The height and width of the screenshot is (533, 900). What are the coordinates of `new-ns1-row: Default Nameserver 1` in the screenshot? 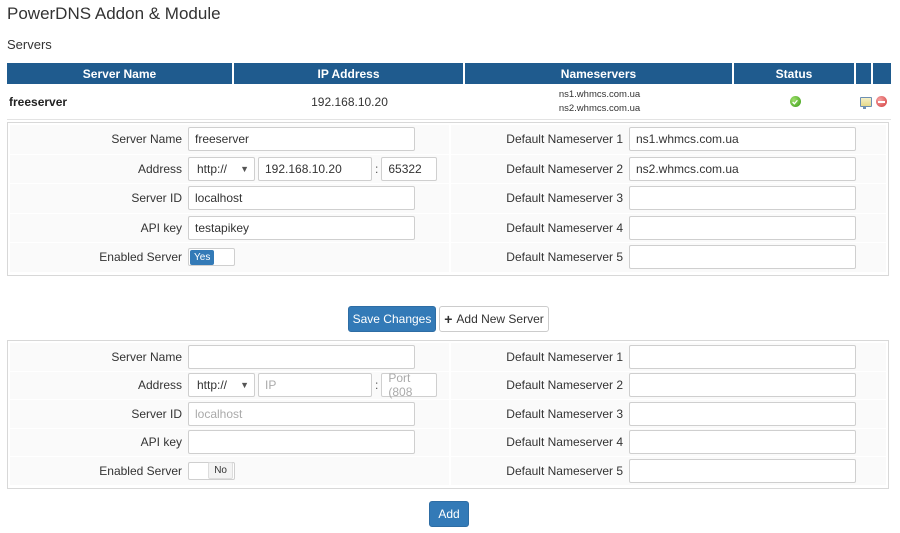 It's located at (668, 357).